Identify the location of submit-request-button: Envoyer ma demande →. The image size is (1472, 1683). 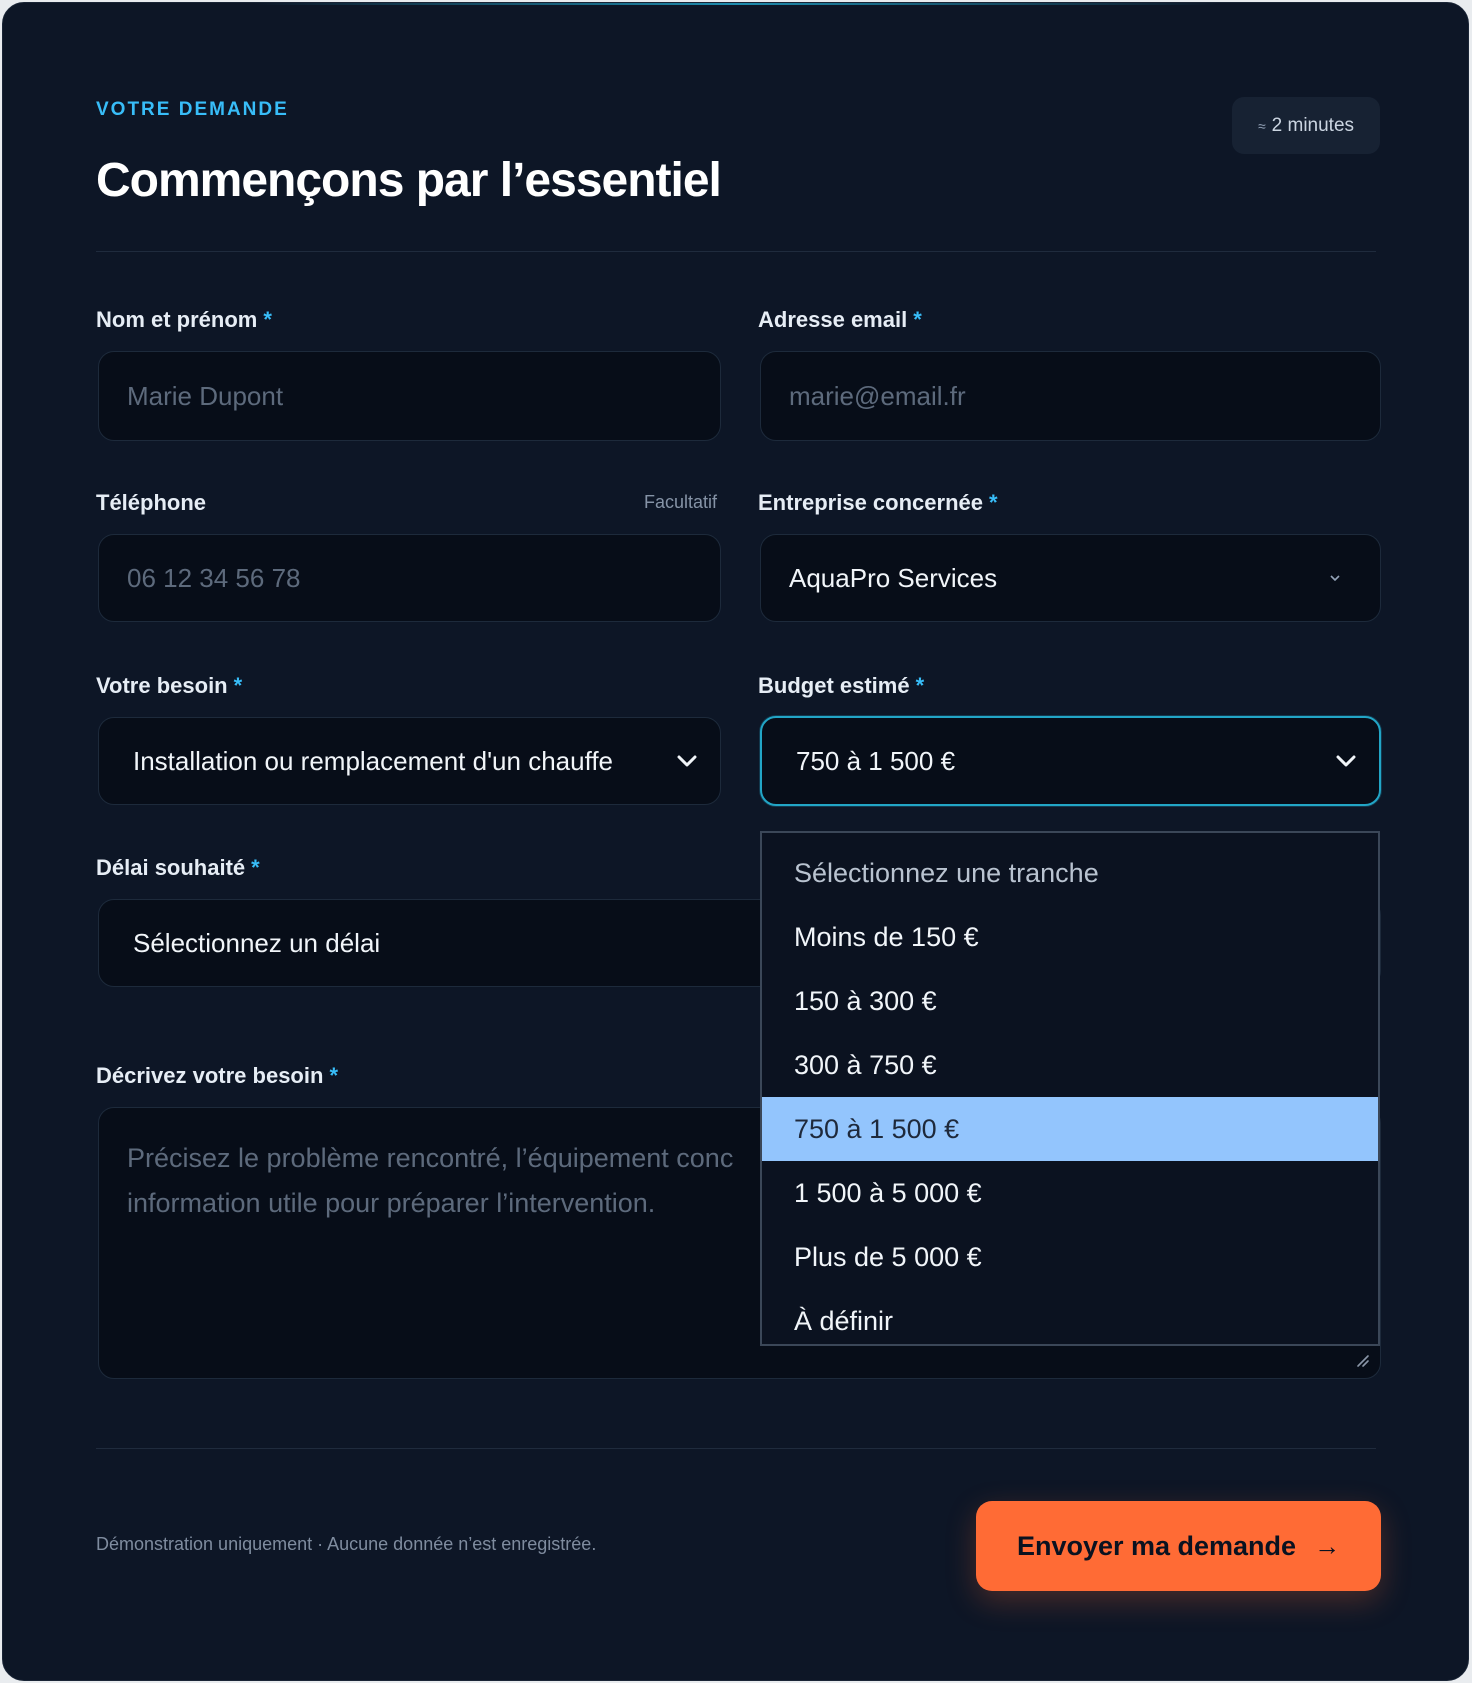
(1178, 1546).